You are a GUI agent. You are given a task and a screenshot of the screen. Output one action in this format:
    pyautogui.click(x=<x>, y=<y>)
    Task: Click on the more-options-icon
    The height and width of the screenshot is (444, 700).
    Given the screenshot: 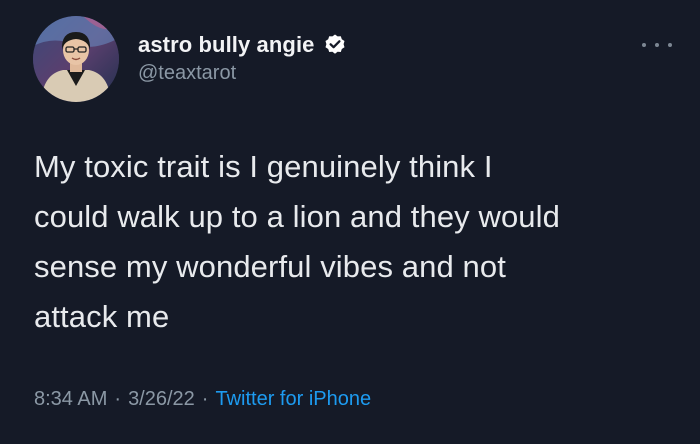 What is the action you would take?
    pyautogui.click(x=657, y=45)
    